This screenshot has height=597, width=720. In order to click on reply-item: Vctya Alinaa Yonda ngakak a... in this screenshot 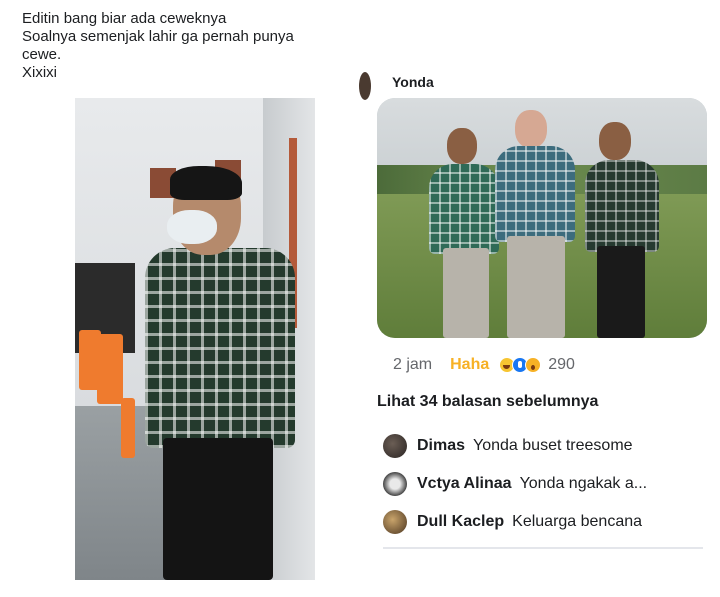, I will do `click(515, 484)`.